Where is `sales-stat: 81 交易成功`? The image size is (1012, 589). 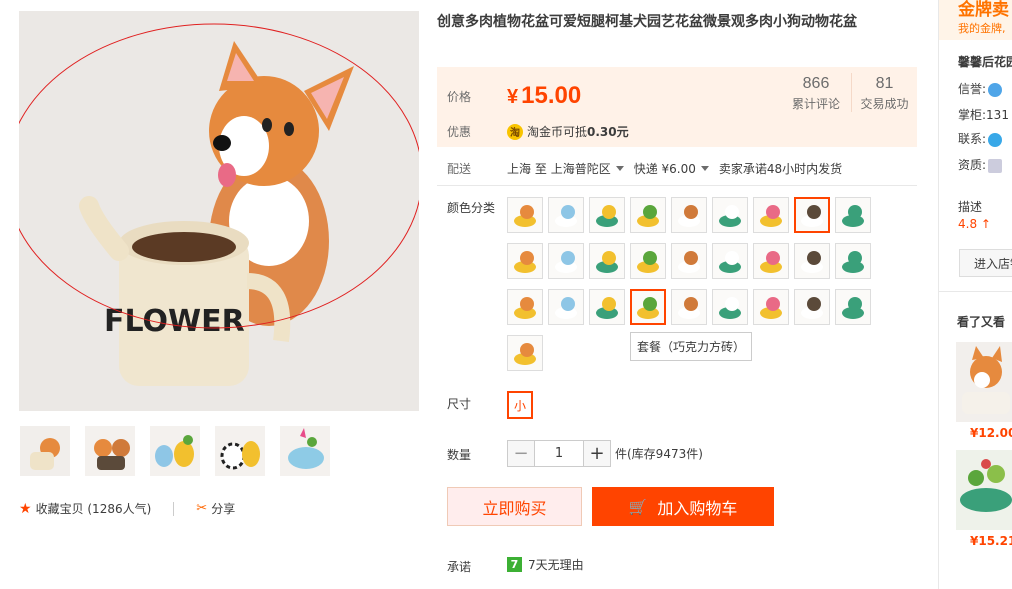
sales-stat: 81 交易成功 is located at coordinates (884, 92).